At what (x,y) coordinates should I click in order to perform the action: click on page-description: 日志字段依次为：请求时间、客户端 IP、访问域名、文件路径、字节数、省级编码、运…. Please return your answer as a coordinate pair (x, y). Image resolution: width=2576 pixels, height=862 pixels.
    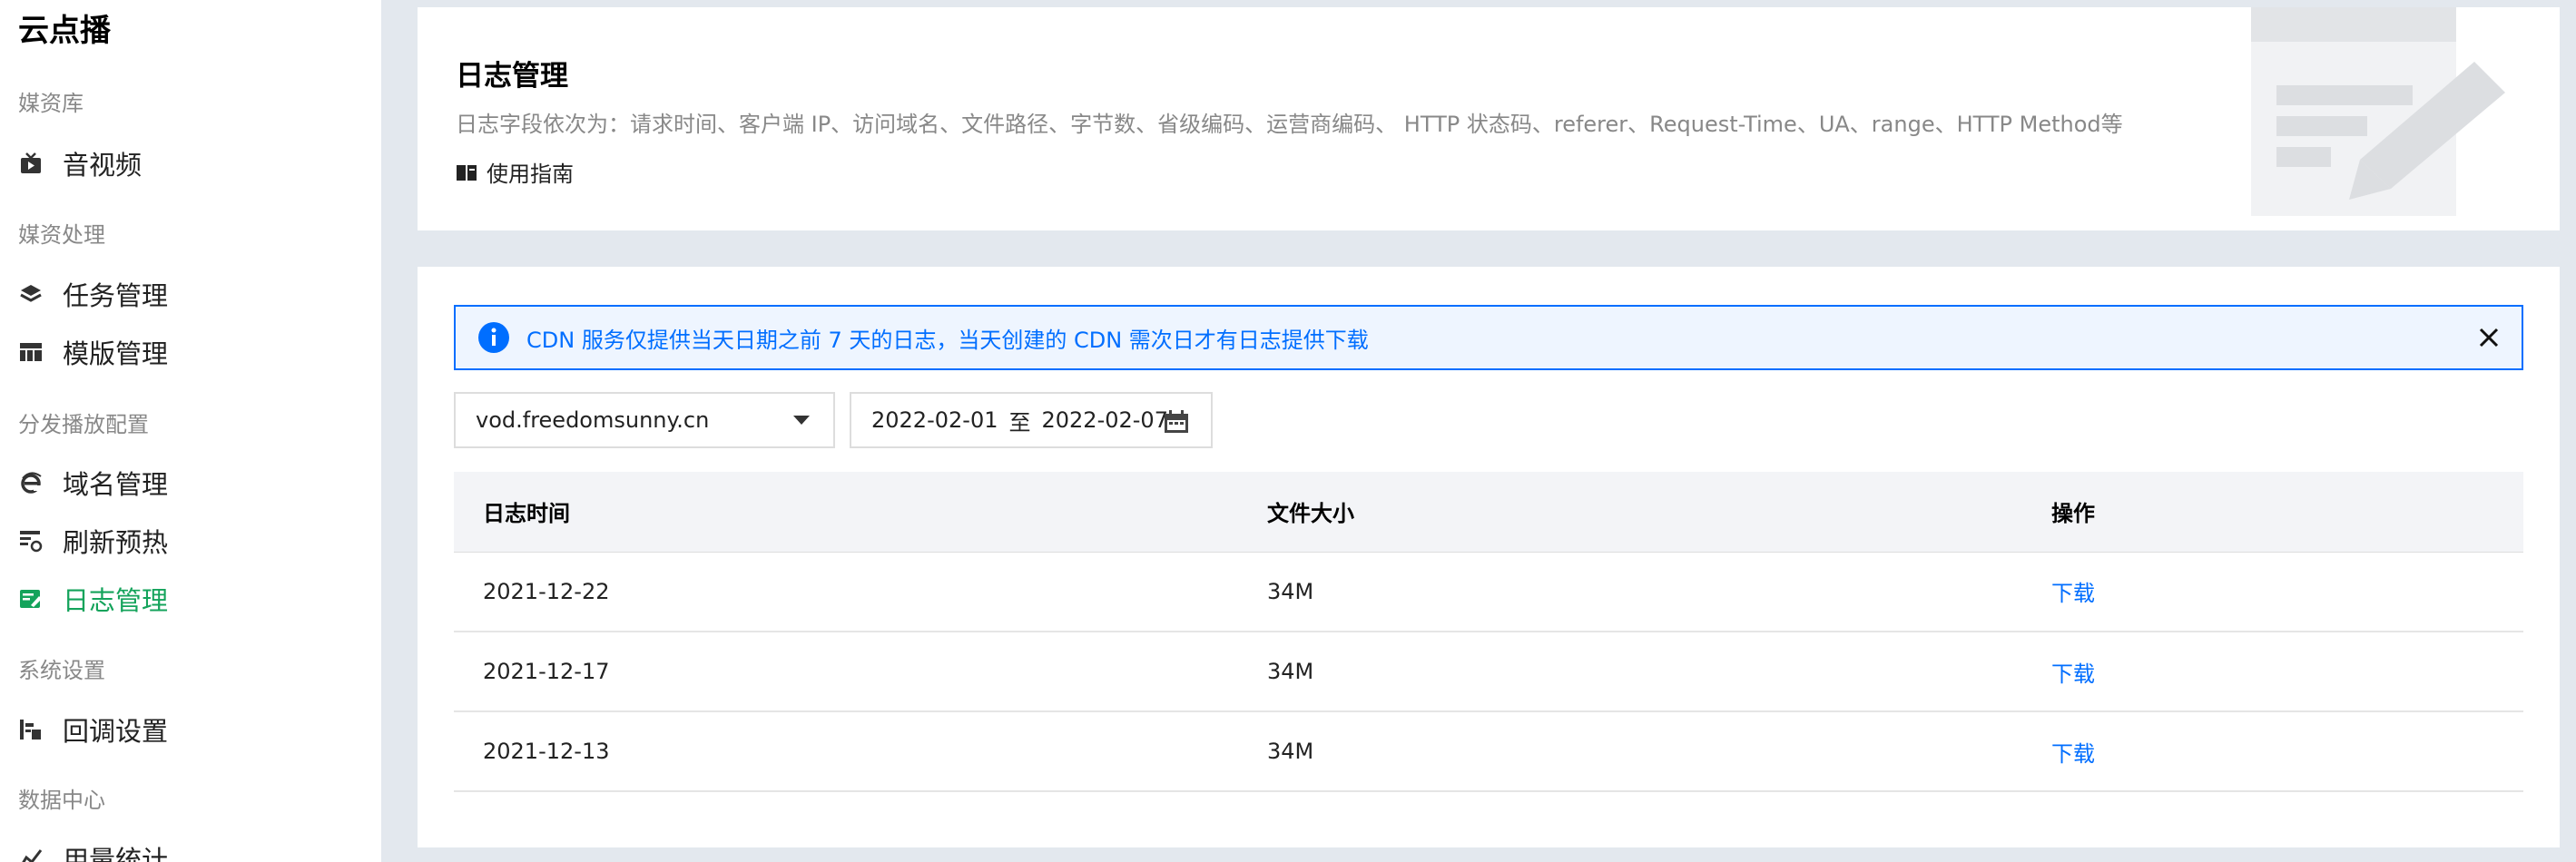
    Looking at the image, I should click on (1289, 125).